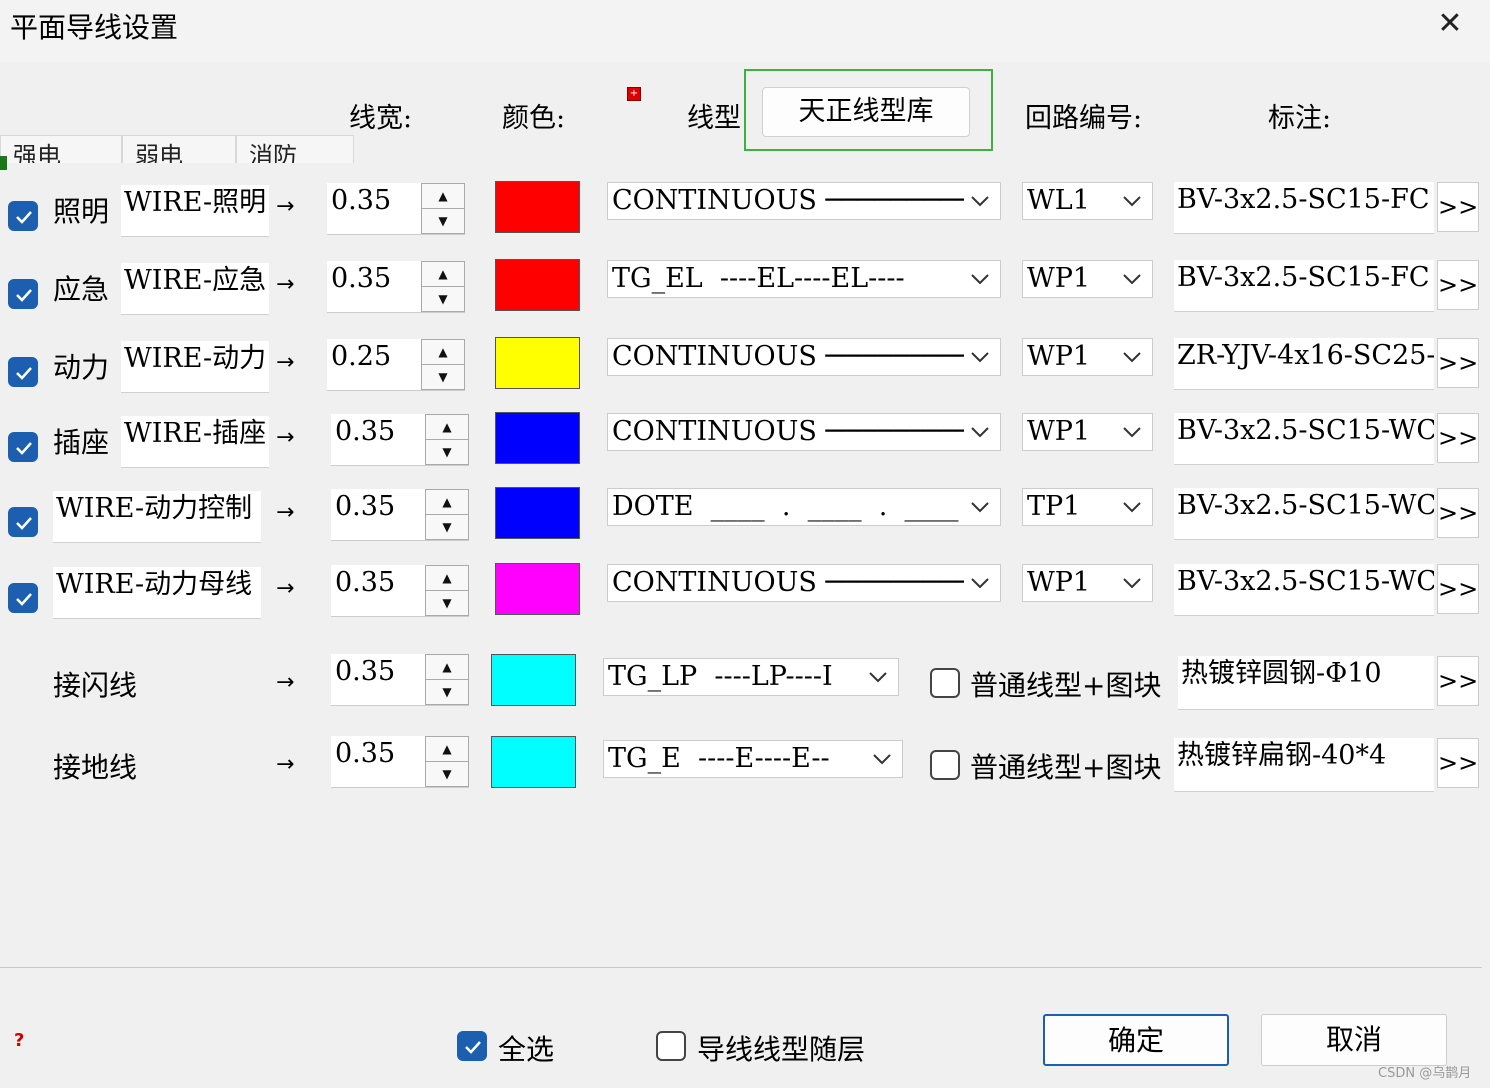 This screenshot has height=1088, width=1490. I want to click on line-width-spinner: 0.25 ▲ ▼, so click(396, 365).